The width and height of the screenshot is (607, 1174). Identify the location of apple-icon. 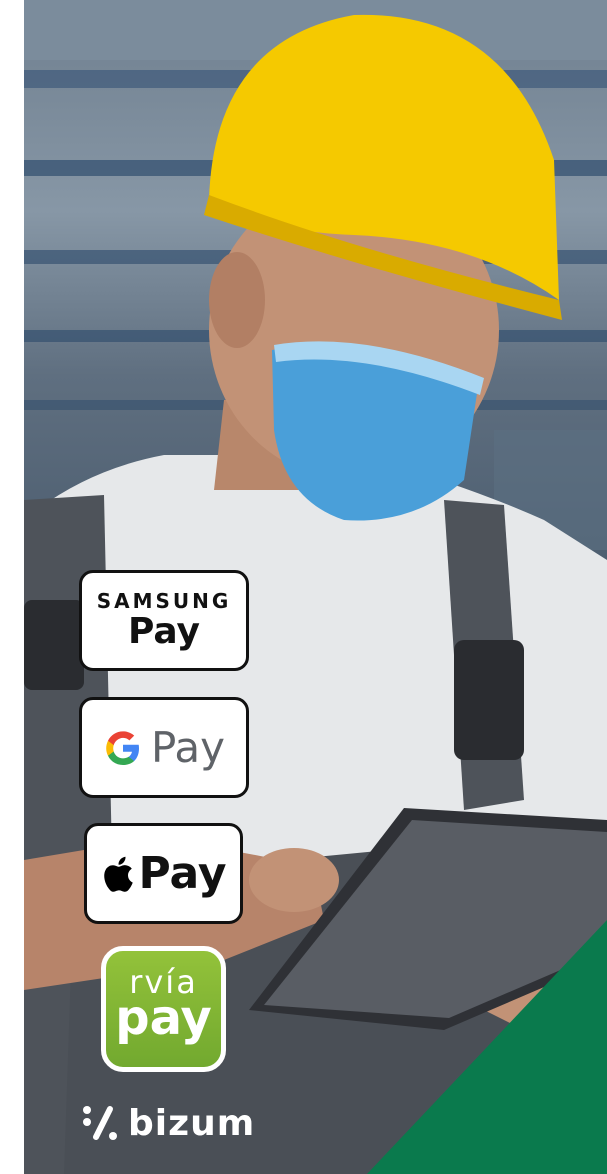
(119, 874).